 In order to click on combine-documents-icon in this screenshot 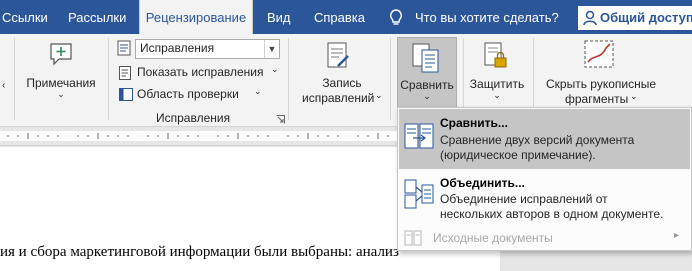, I will do `click(419, 195)`.